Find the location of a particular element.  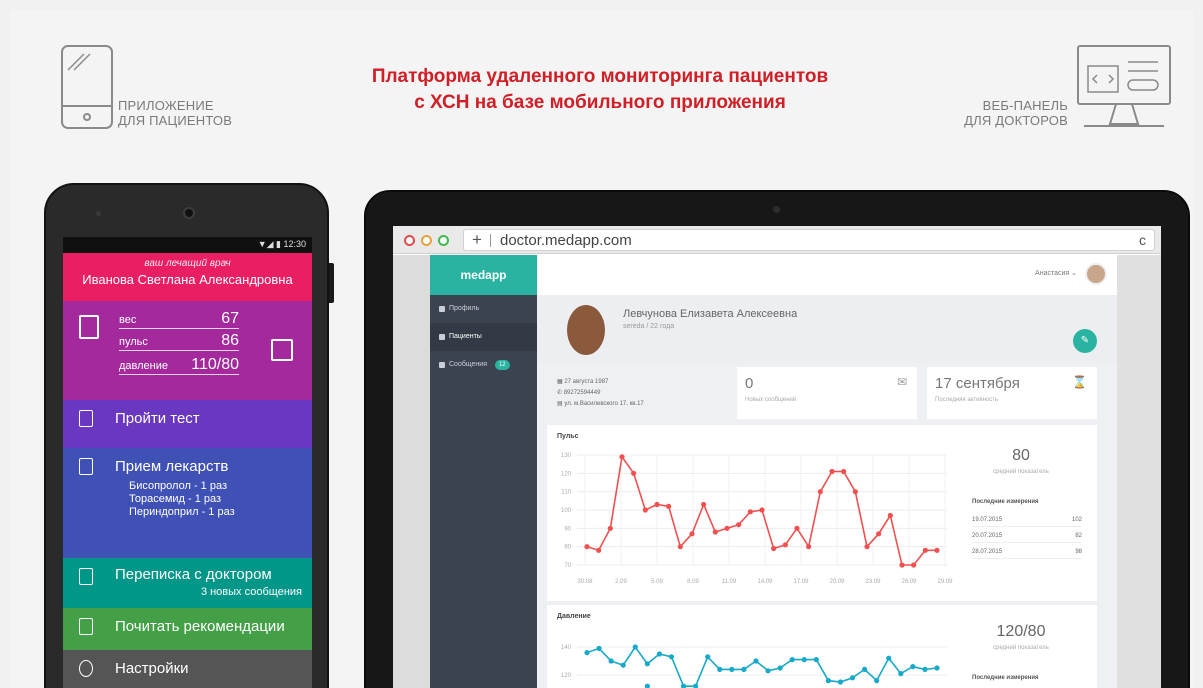

messages-badge: 12 is located at coordinates (502, 365).